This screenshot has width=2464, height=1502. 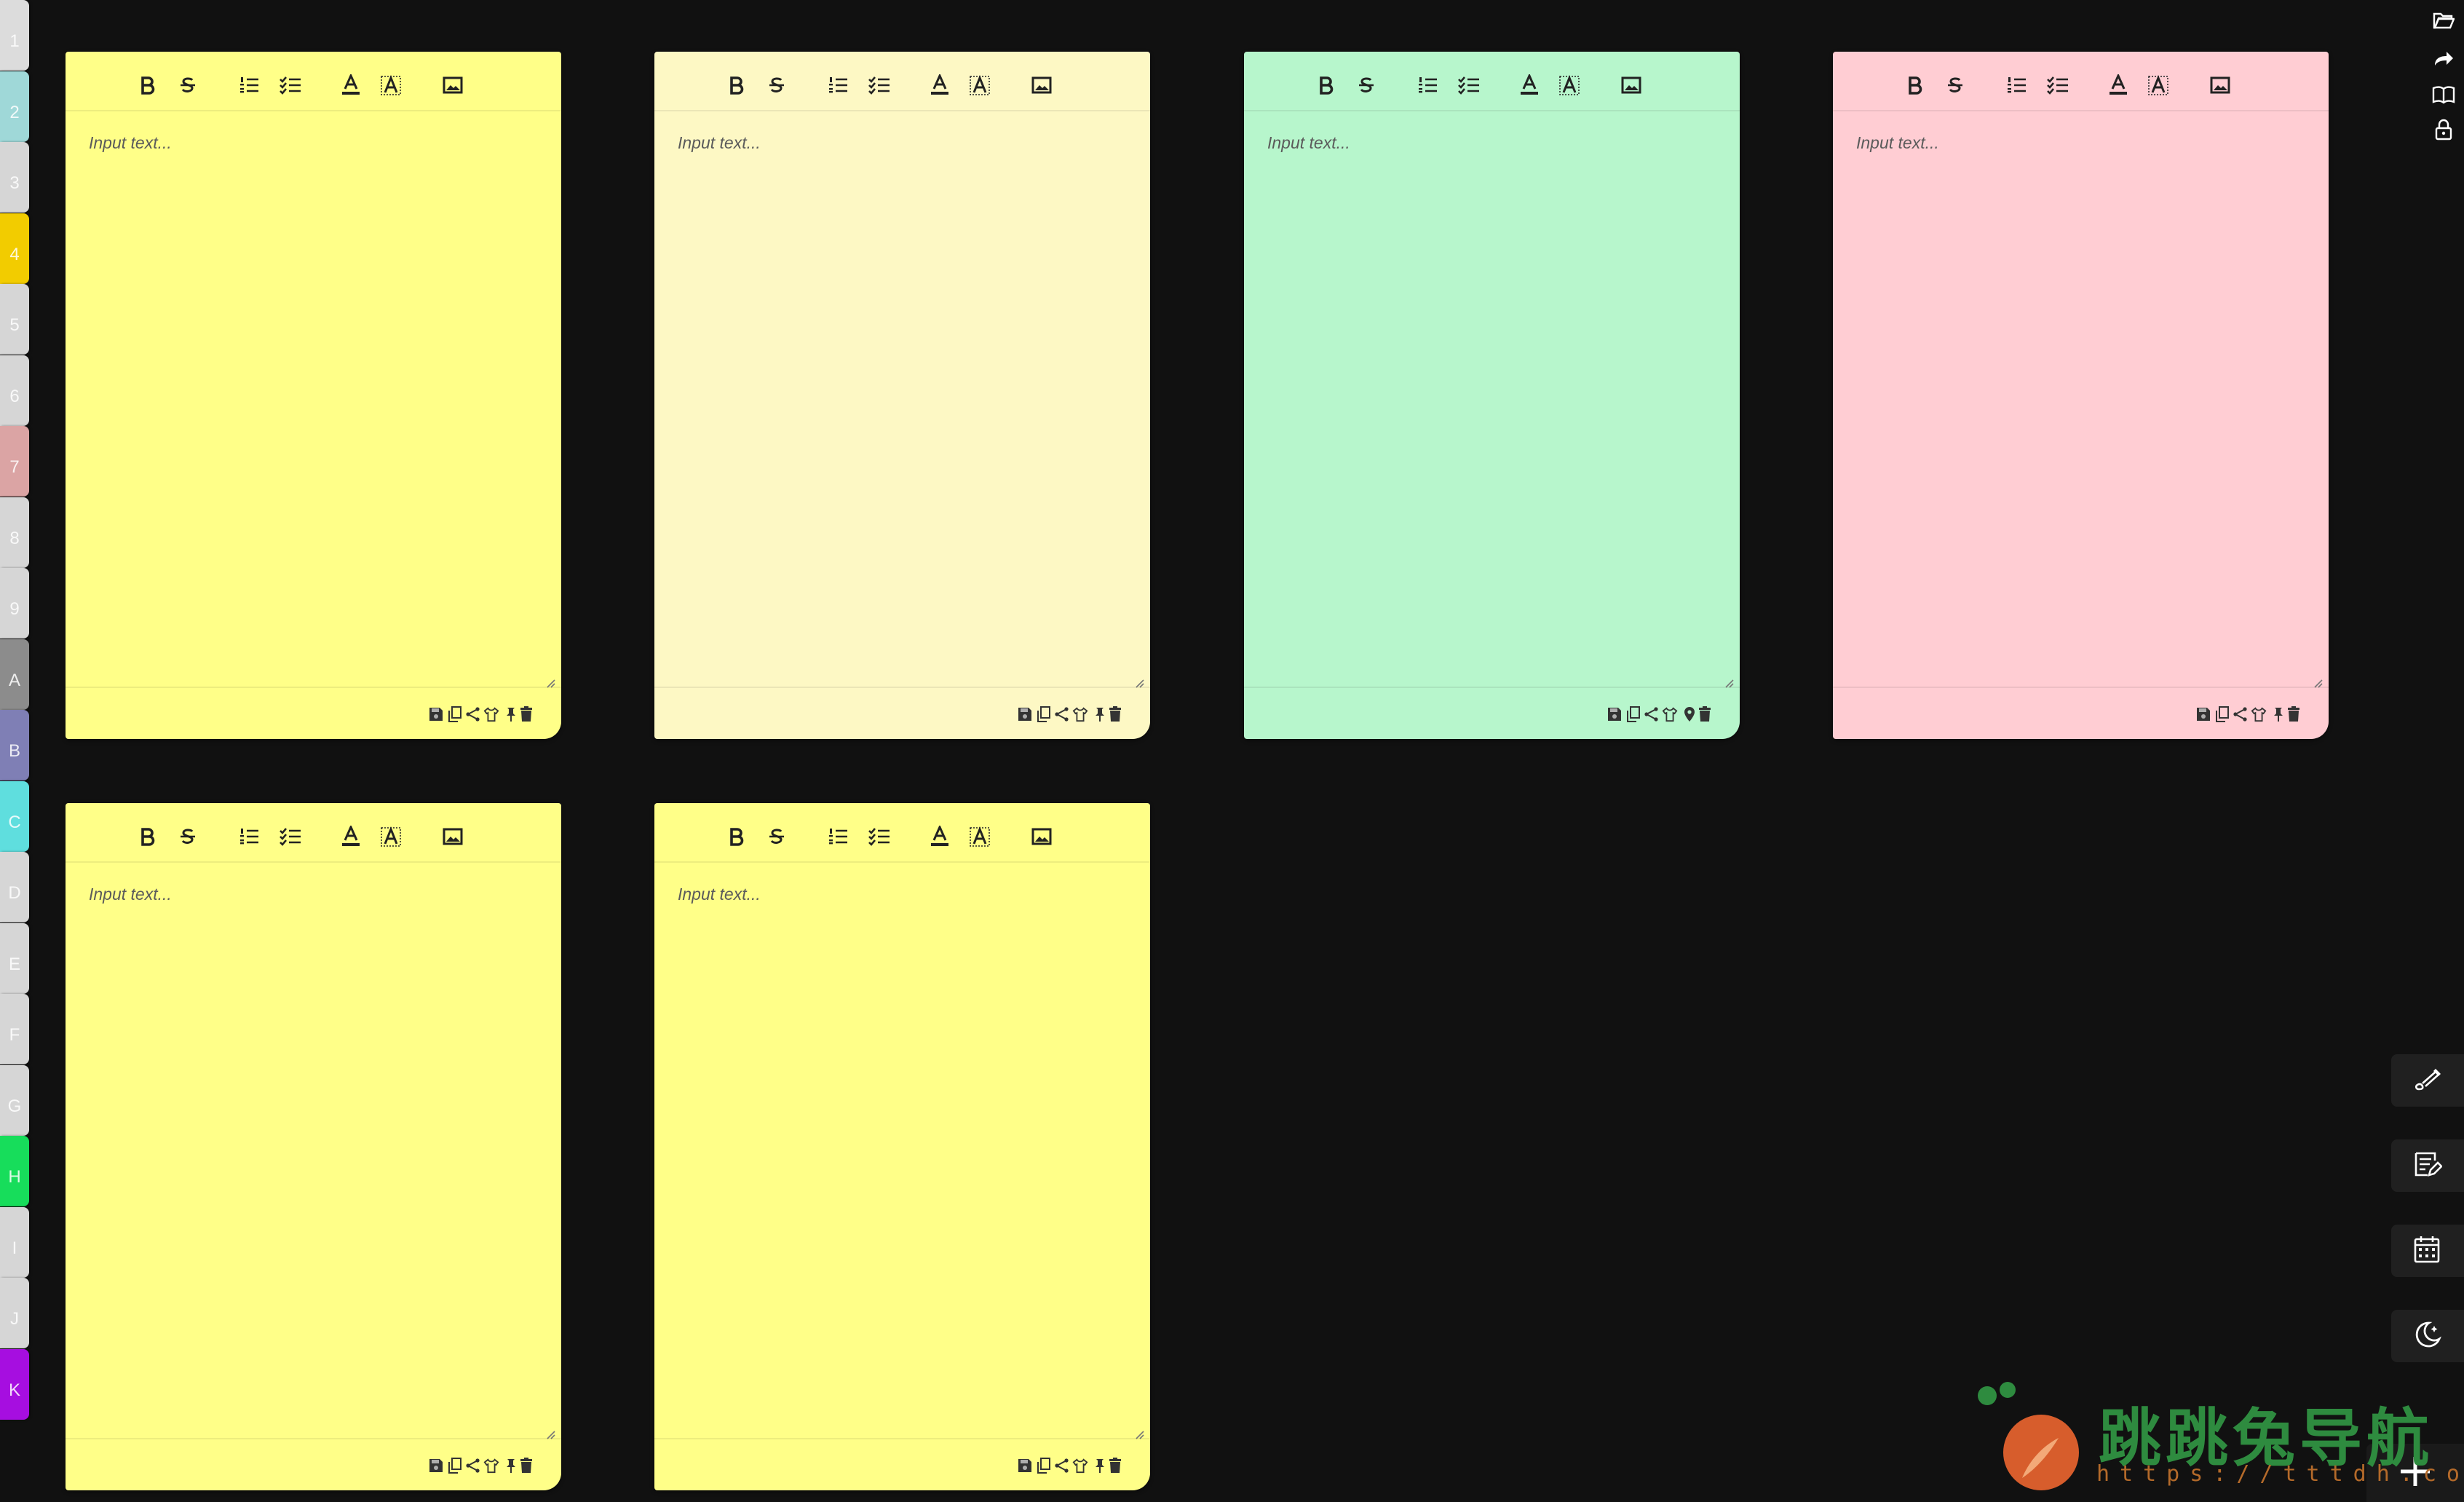 What do you see at coordinates (14, 177) in the screenshot?
I see `page-tab-3: 3` at bounding box center [14, 177].